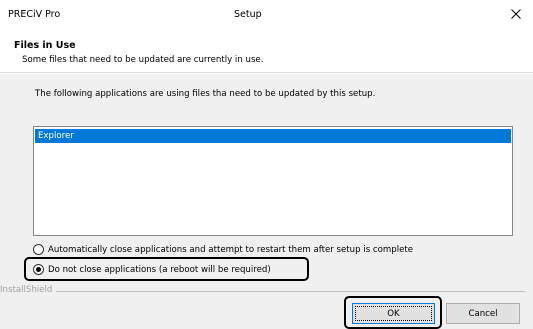 Image resolution: width=533 pixels, height=329 pixels. What do you see at coordinates (285, 291) in the screenshot?
I see `footer-divider` at bounding box center [285, 291].